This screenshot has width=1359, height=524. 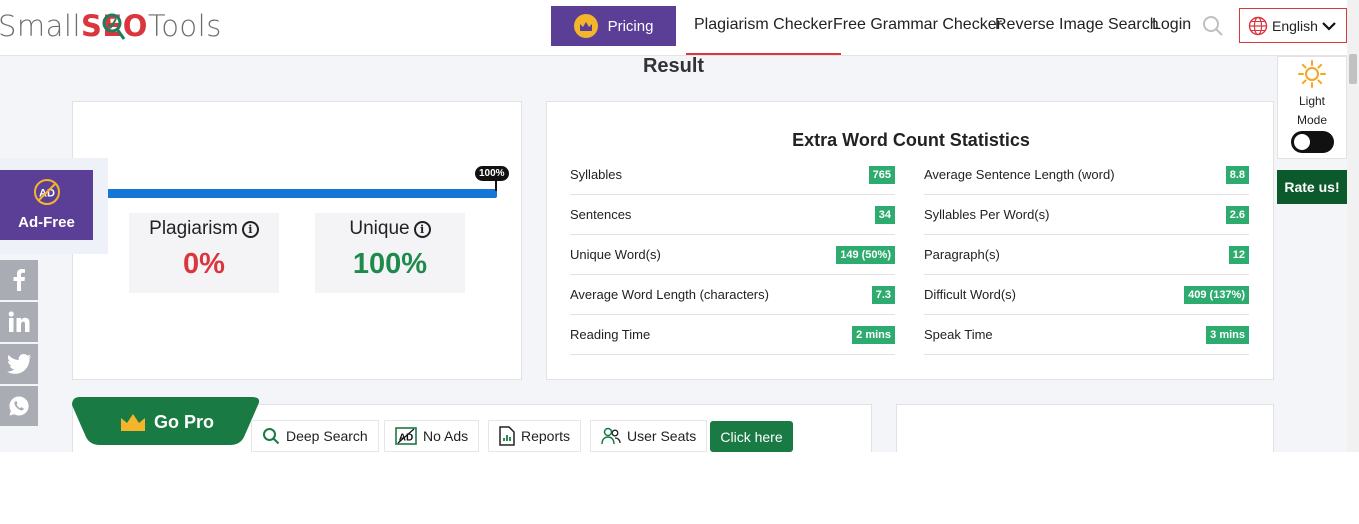 I want to click on rate-us-button: Rate us!, so click(x=1312, y=187).